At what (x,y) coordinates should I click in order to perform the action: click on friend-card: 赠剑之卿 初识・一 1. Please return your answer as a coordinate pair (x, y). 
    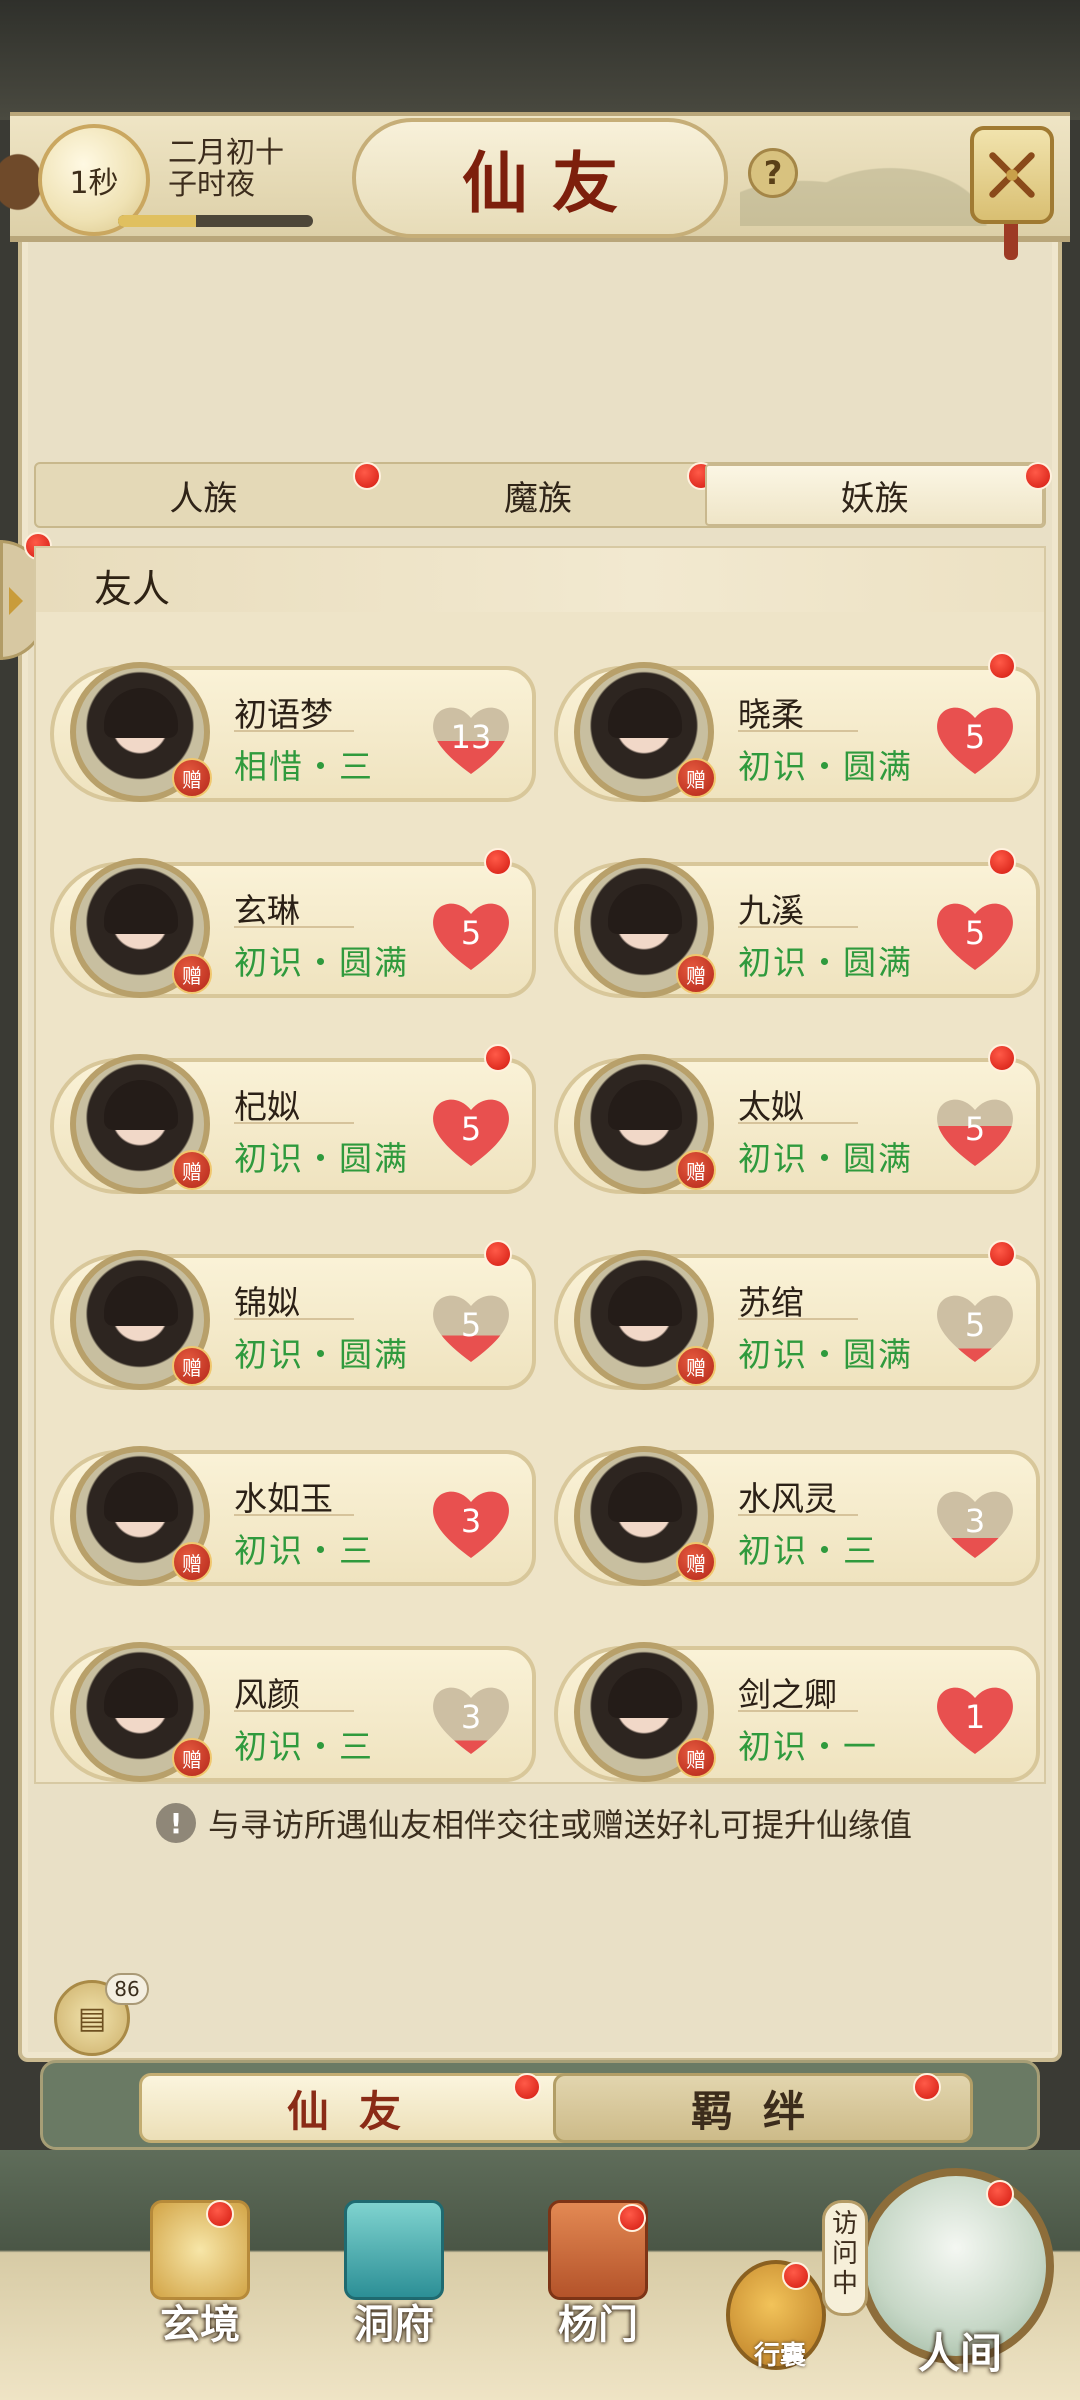
    Looking at the image, I should click on (797, 1712).